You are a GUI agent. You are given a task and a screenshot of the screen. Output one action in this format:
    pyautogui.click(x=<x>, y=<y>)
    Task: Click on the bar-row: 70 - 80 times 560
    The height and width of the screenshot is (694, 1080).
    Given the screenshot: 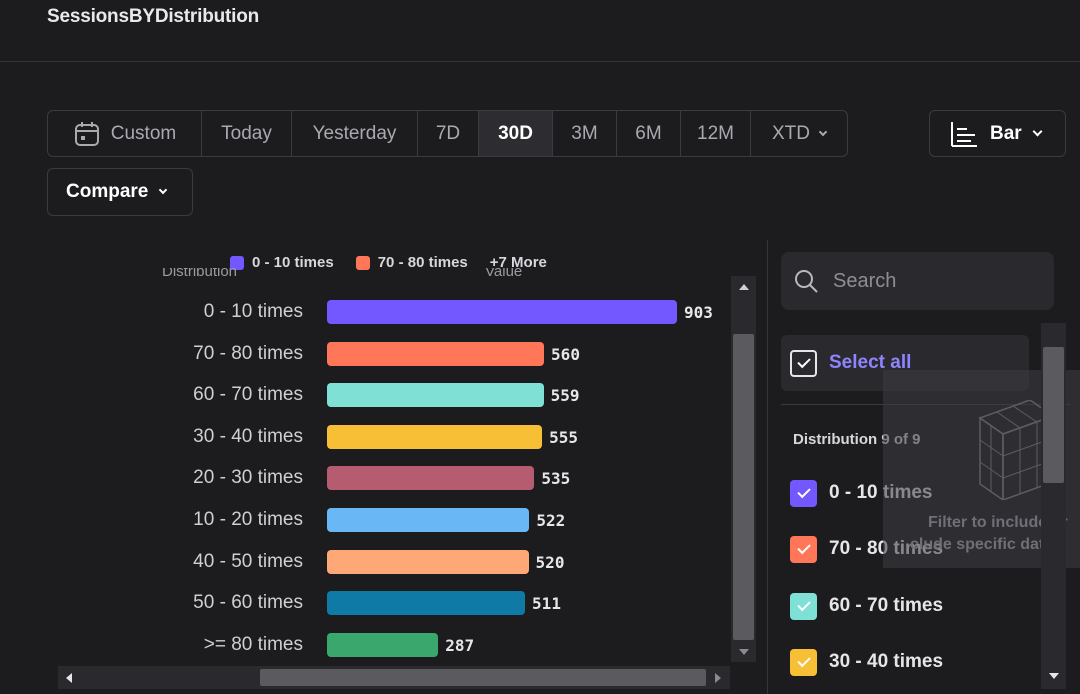 What is the action you would take?
    pyautogui.click(x=394, y=353)
    